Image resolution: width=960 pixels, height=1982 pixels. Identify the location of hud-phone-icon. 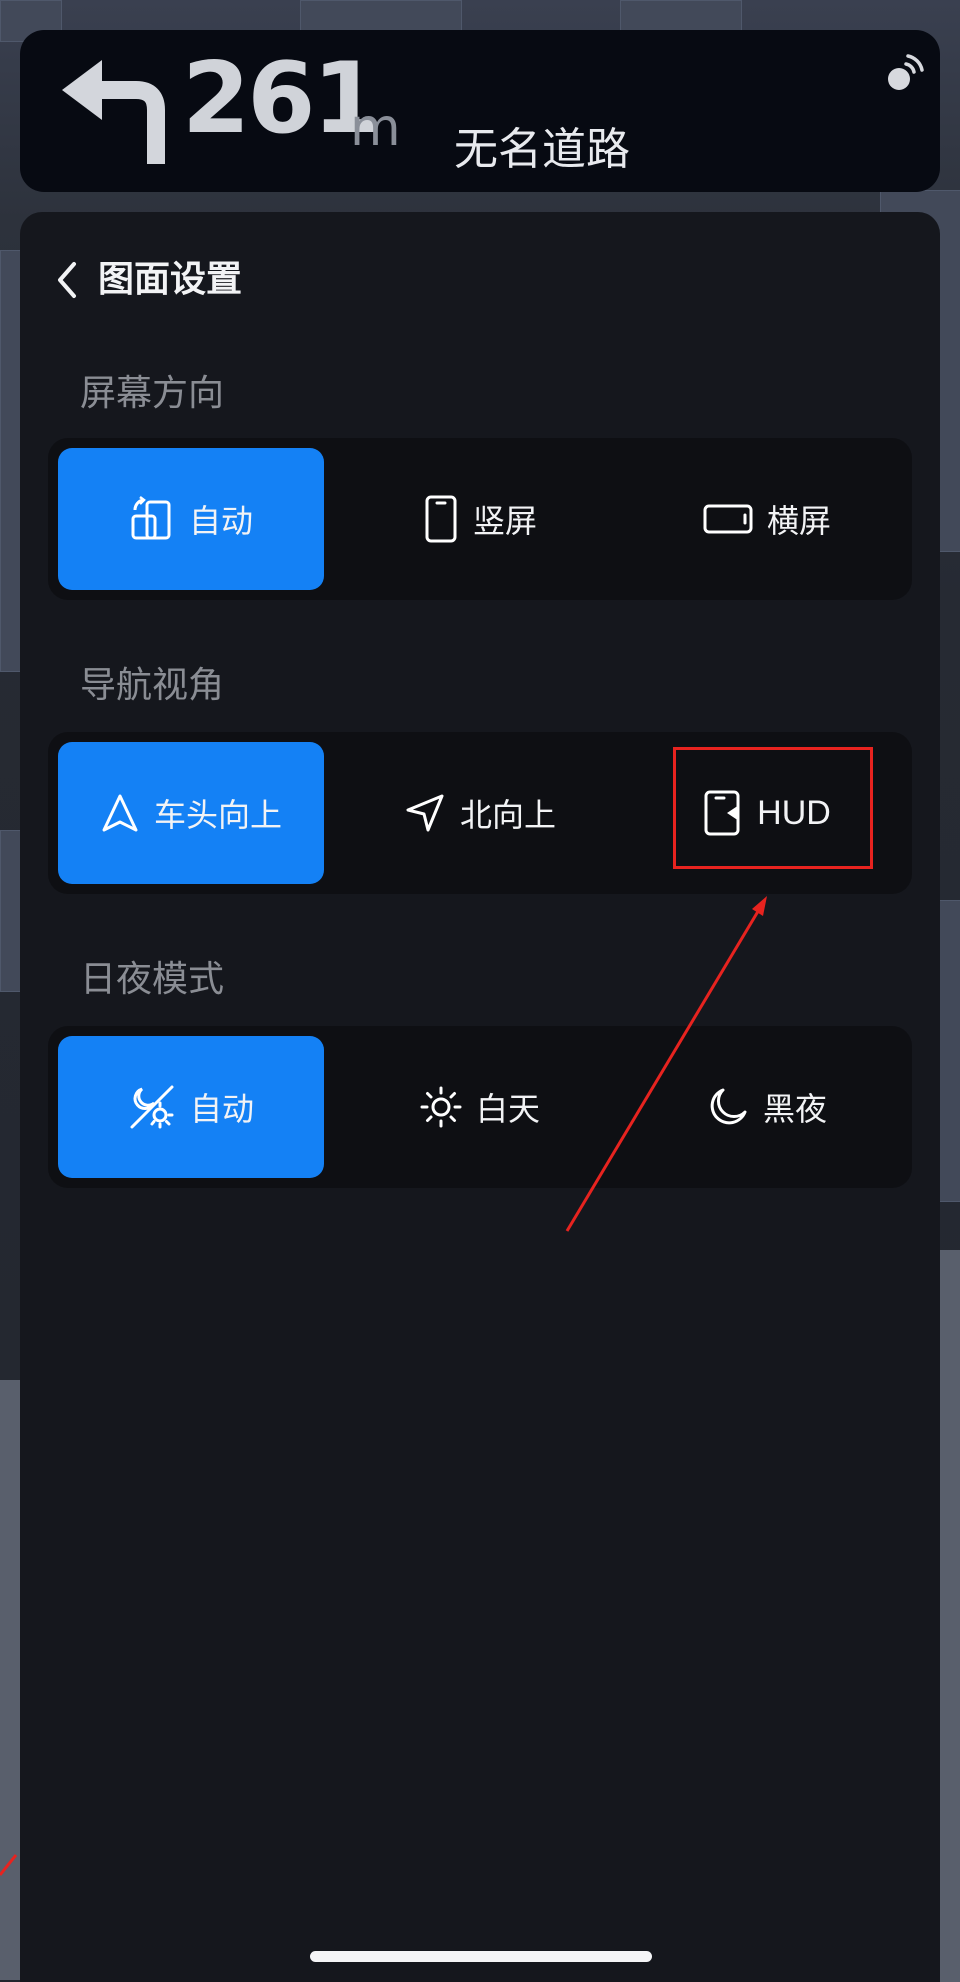
(722, 813).